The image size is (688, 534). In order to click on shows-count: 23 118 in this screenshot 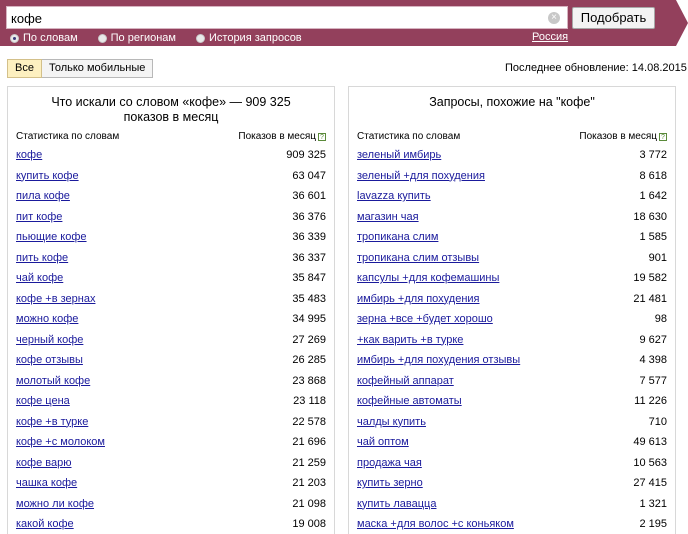, I will do `click(309, 401)`.